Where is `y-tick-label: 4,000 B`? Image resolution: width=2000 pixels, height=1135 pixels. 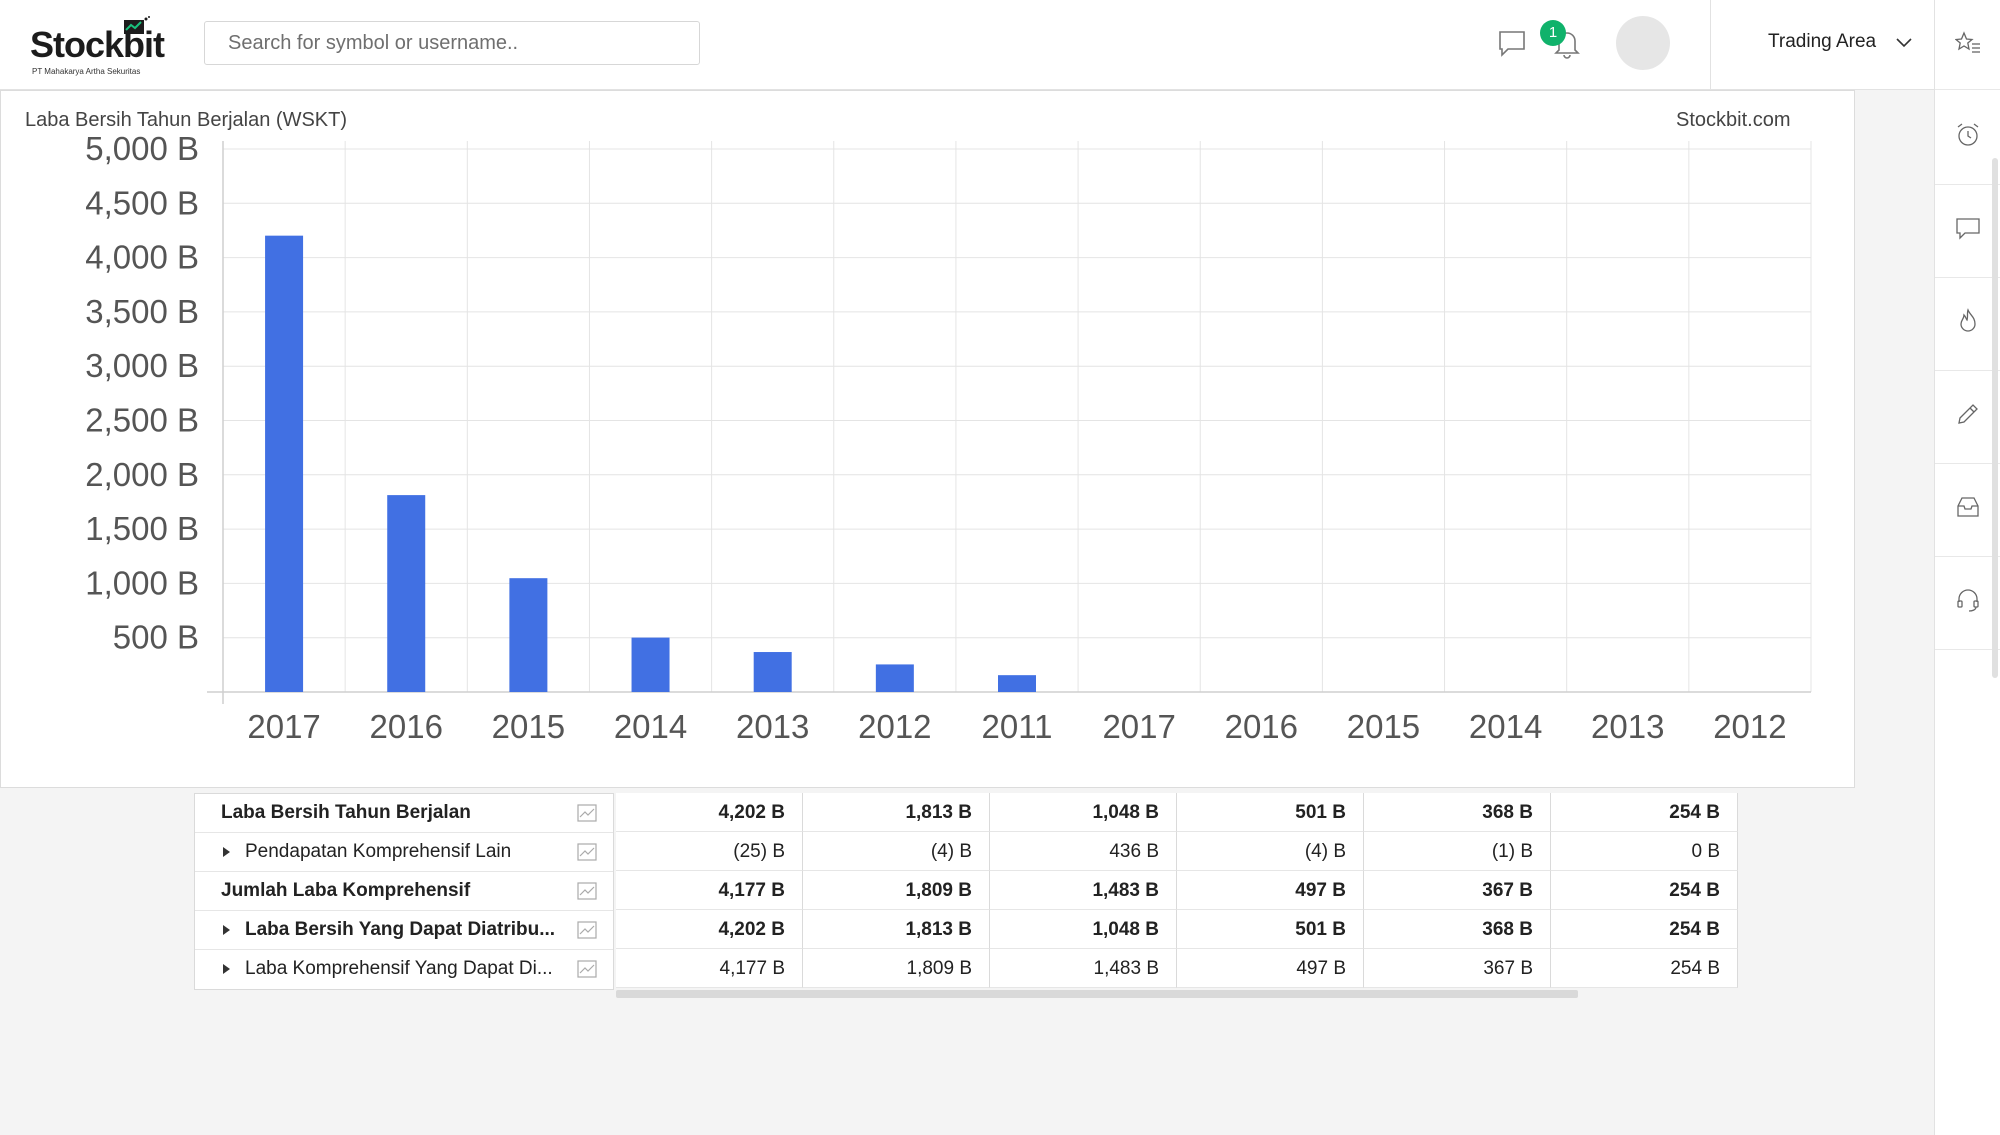
y-tick-label: 4,000 B is located at coordinates (142, 257).